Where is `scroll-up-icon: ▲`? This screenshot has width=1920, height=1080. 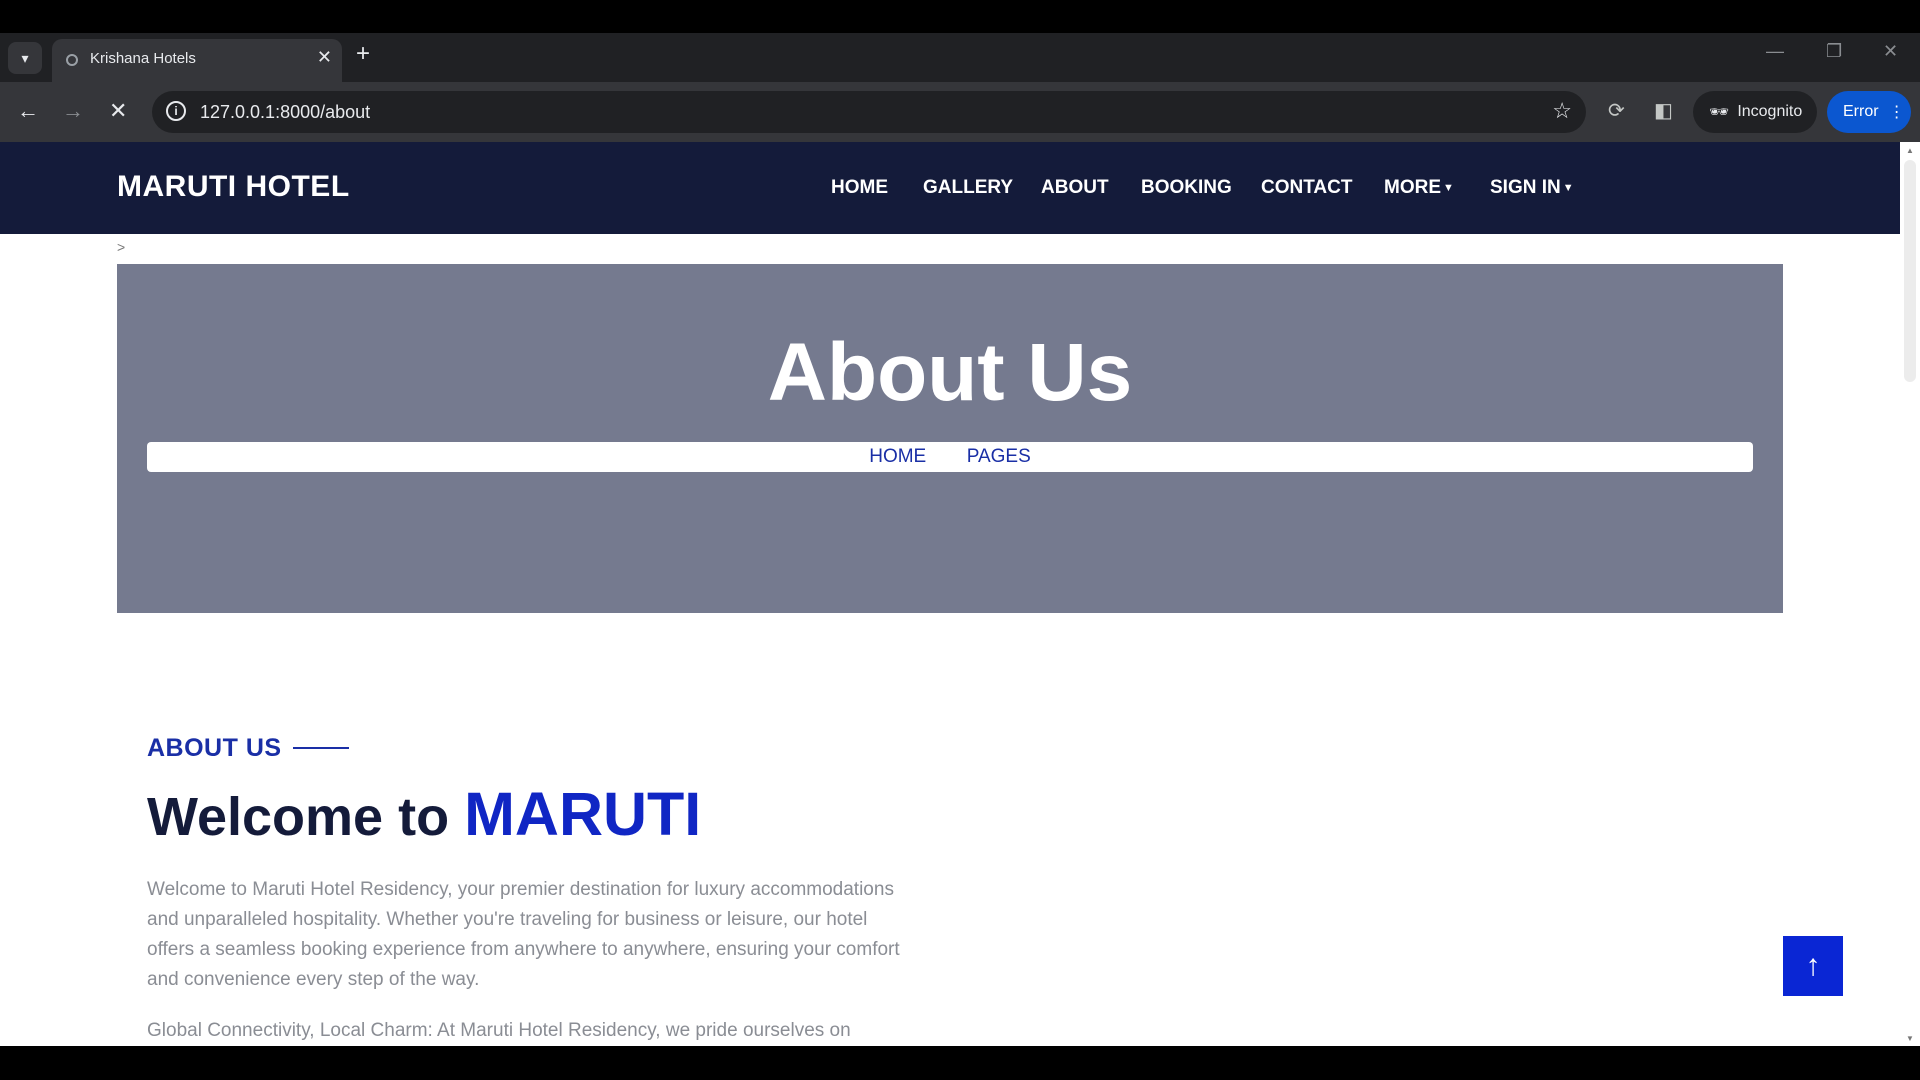 scroll-up-icon: ▲ is located at coordinates (1910, 150).